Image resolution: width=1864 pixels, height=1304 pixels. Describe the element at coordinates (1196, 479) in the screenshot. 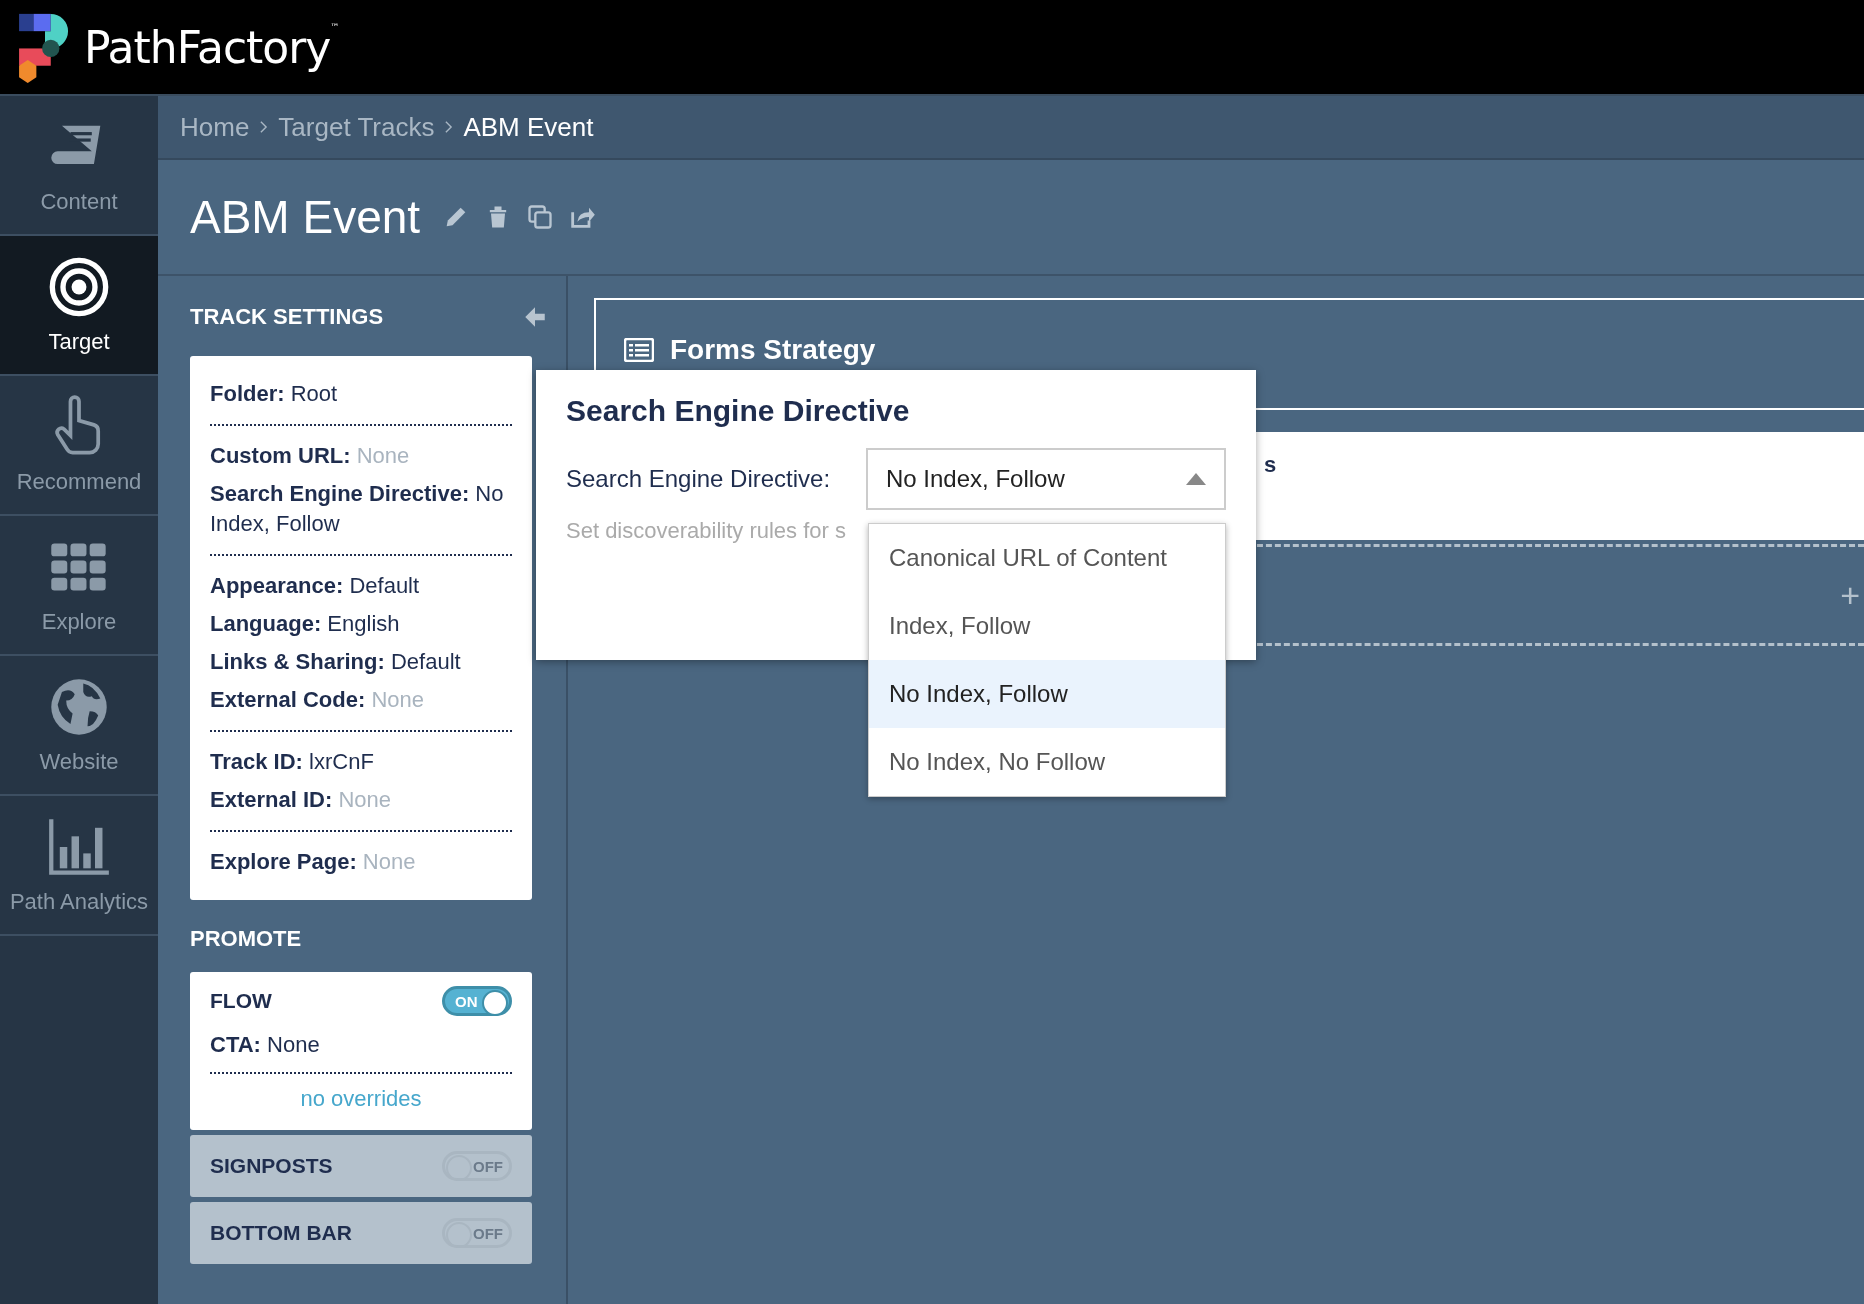

I see `caret-icon` at that location.